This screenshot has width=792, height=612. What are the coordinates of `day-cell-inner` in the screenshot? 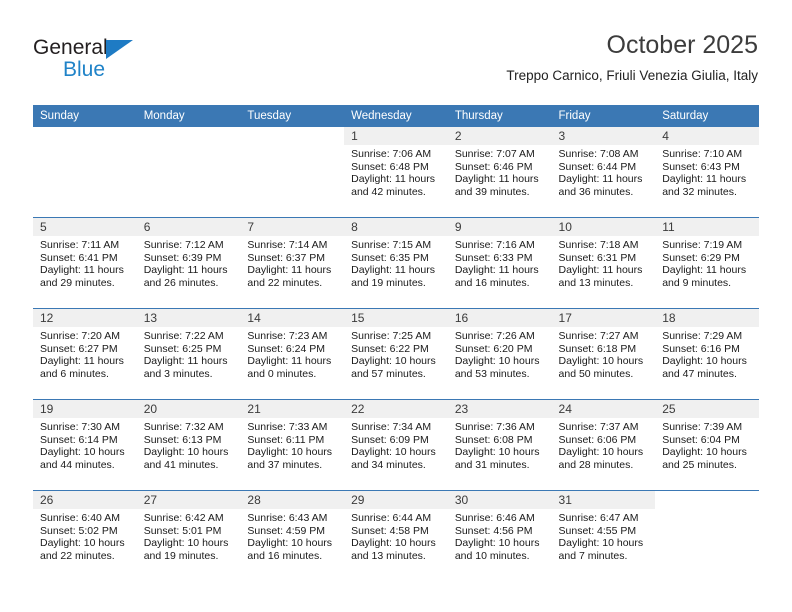 It's located at (189, 172).